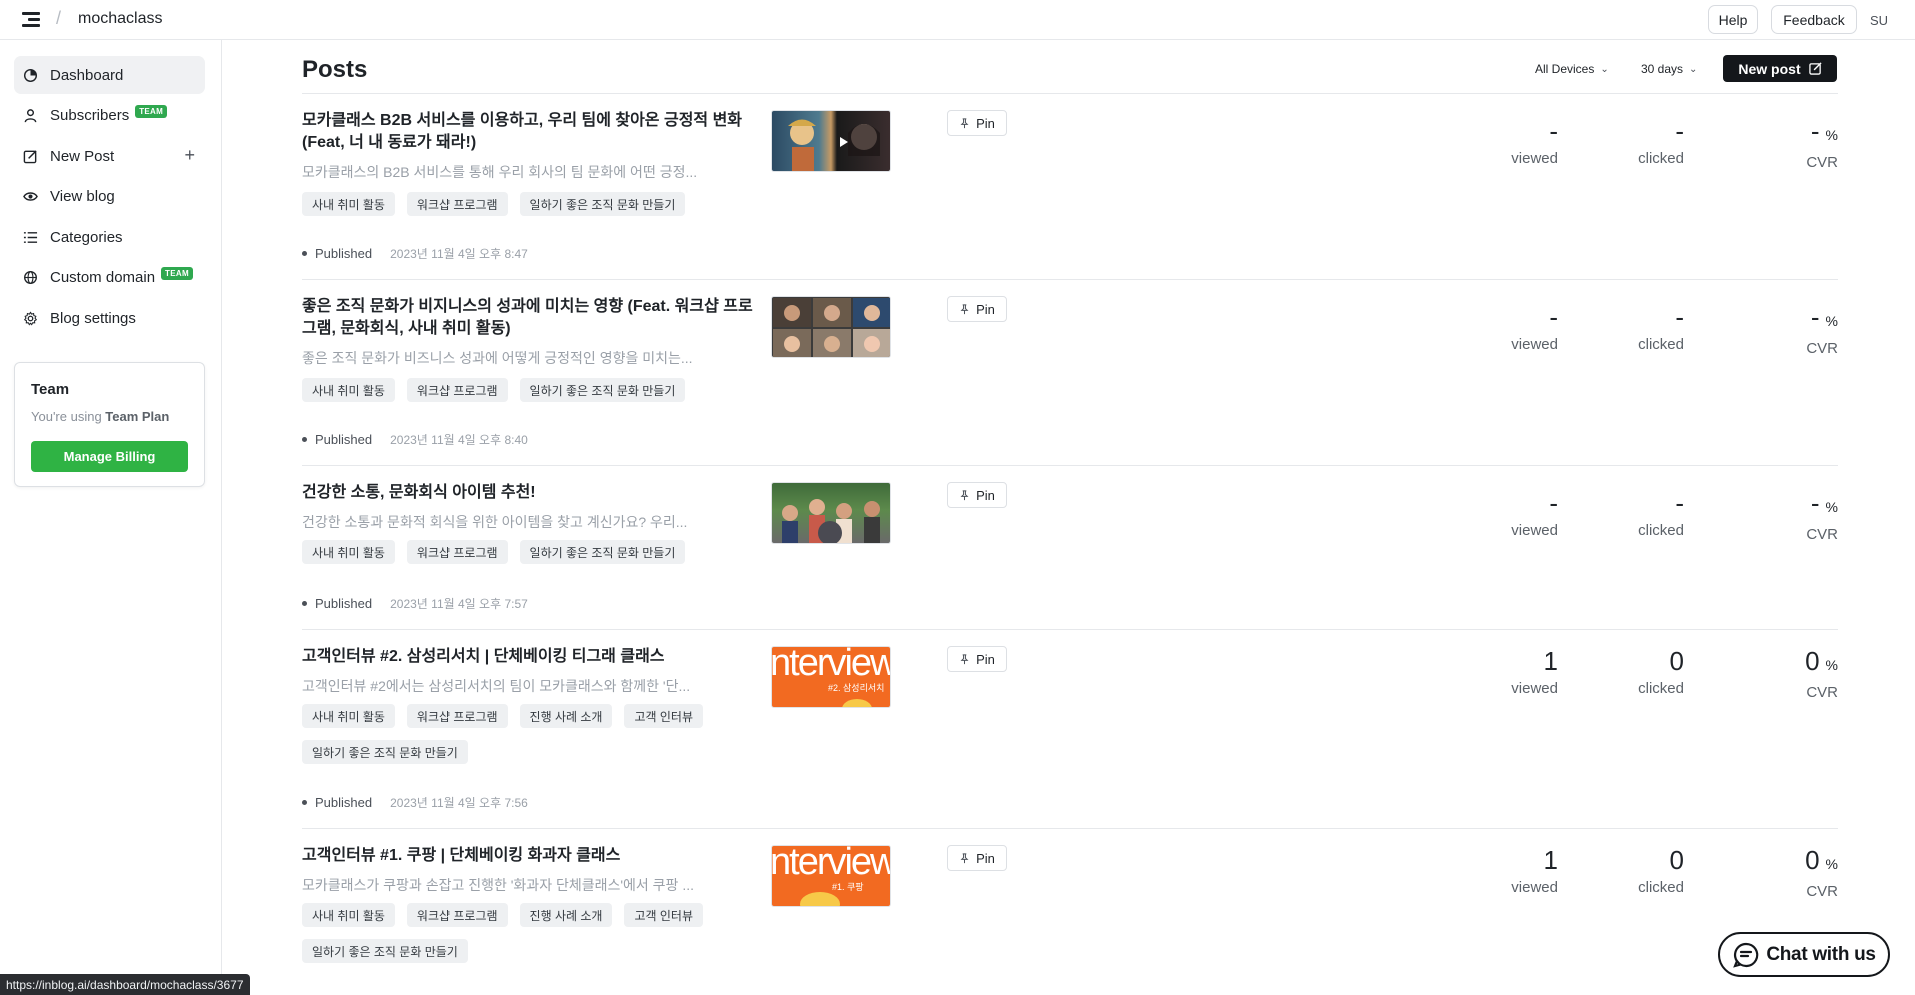  What do you see at coordinates (1804, 954) in the screenshot?
I see `chat-with-us-button: Chat with us` at bounding box center [1804, 954].